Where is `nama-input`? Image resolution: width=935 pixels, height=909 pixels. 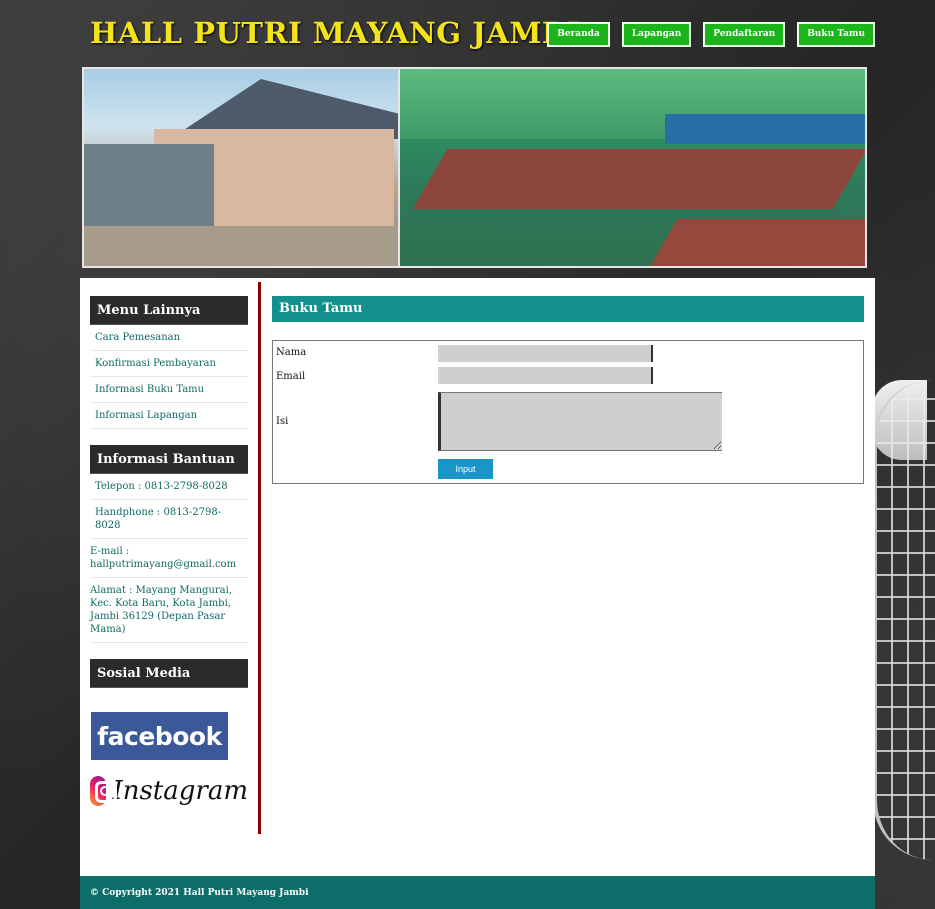
nama-input is located at coordinates (545, 353).